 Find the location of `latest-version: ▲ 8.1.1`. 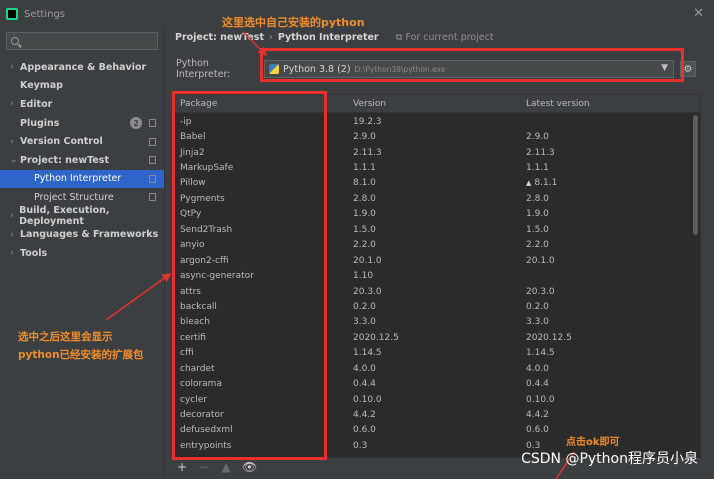

latest-version: ▲ 8.1.1 is located at coordinates (605, 183).